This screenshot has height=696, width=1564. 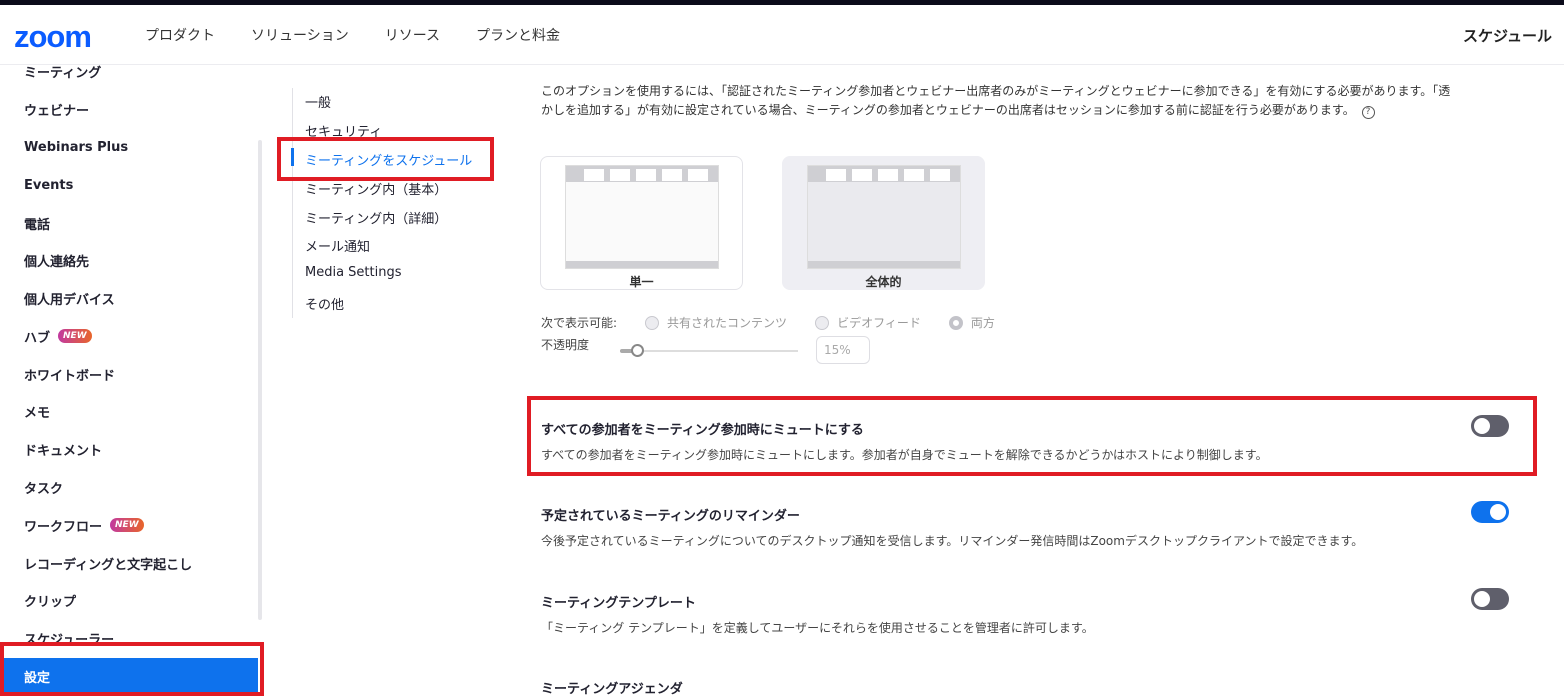 I want to click on sidebar-item-label: ドキュメント, so click(x=63, y=451).